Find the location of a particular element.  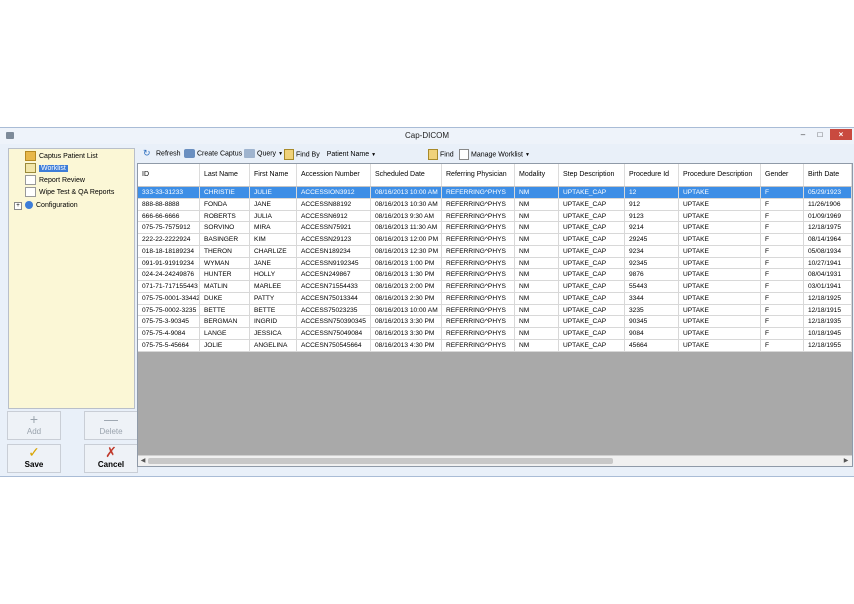

refresh-button: ↻ Refresh is located at coordinates (162, 154).